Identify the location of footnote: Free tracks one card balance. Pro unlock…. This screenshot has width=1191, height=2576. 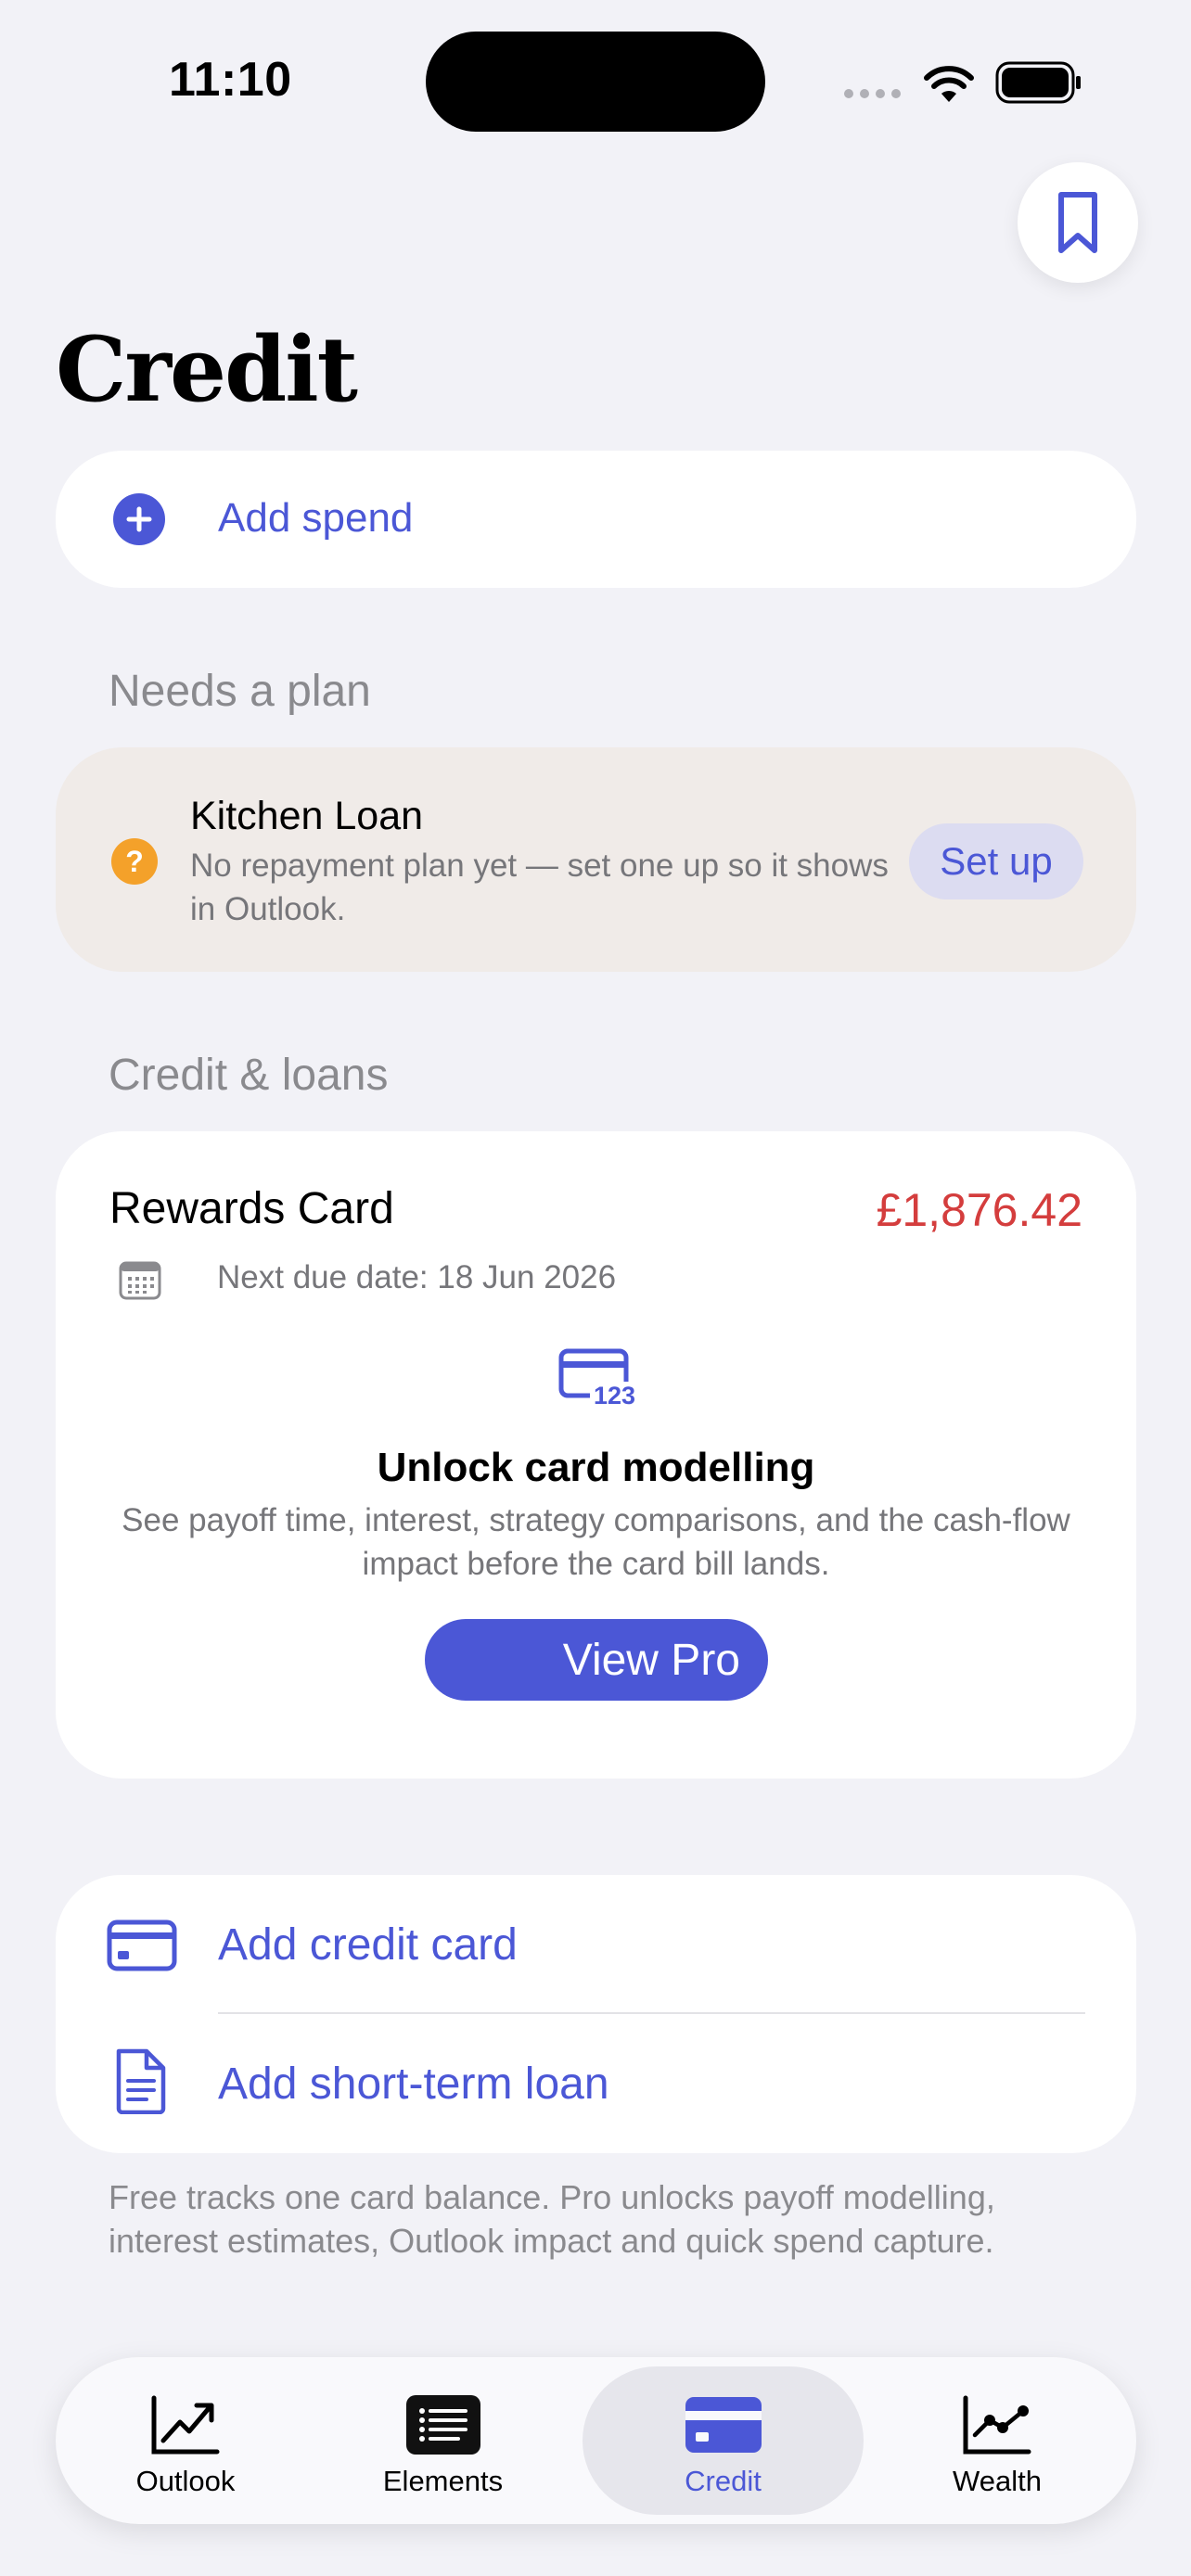
(552, 2219).